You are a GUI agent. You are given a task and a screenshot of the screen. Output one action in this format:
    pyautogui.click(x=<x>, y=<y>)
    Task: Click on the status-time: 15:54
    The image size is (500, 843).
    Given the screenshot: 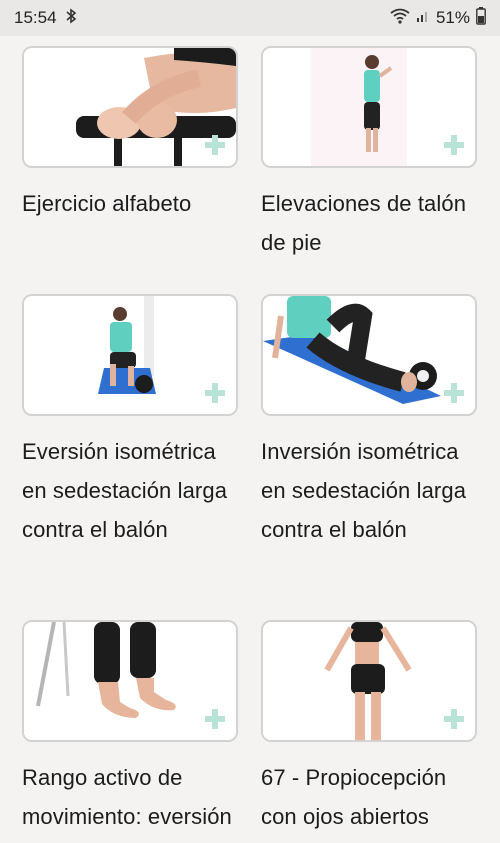 What is the action you would take?
    pyautogui.click(x=35, y=17)
    